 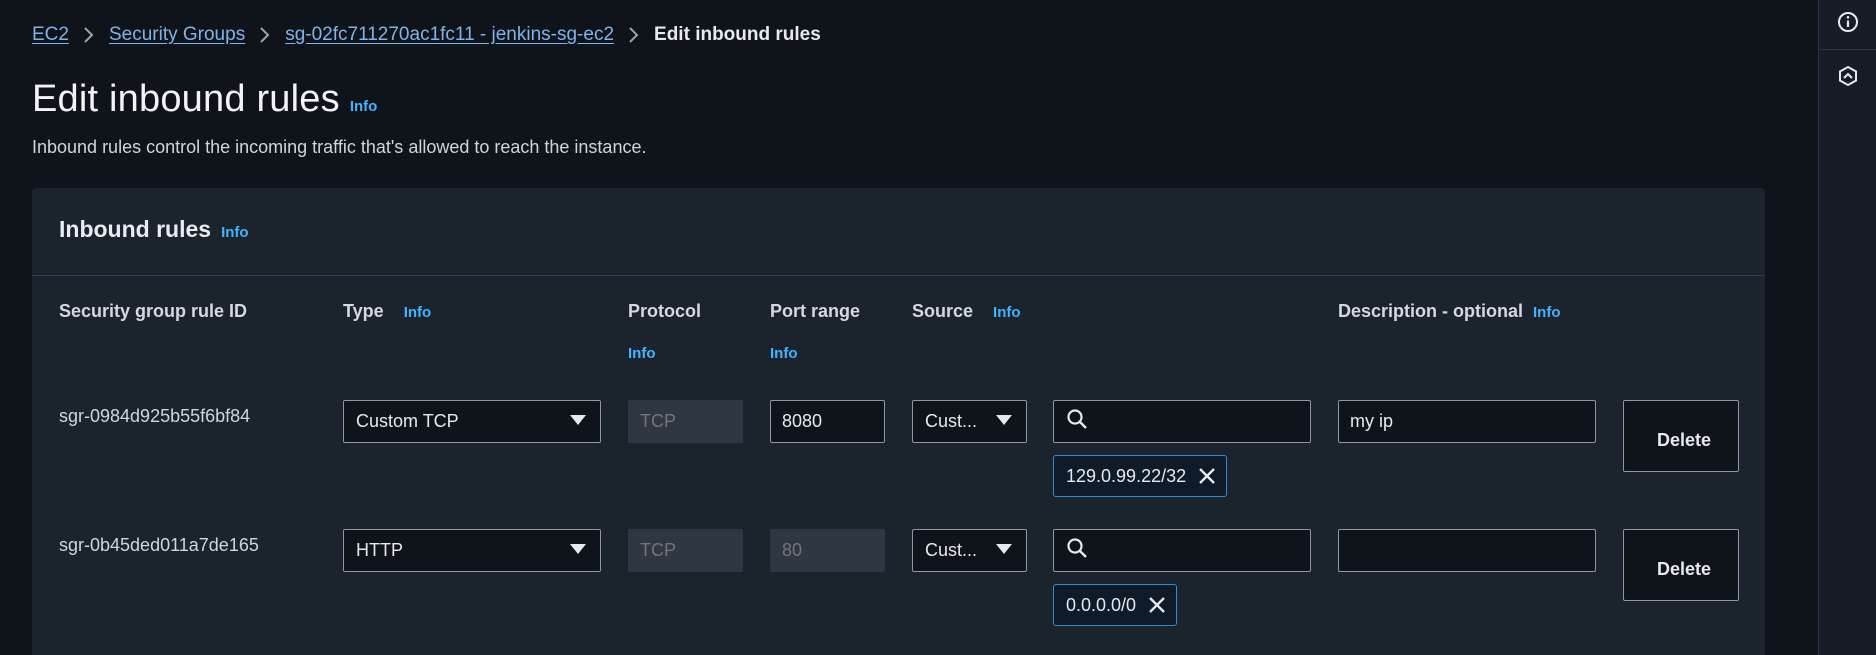 What do you see at coordinates (1848, 22) in the screenshot?
I see `info-circle-icon` at bounding box center [1848, 22].